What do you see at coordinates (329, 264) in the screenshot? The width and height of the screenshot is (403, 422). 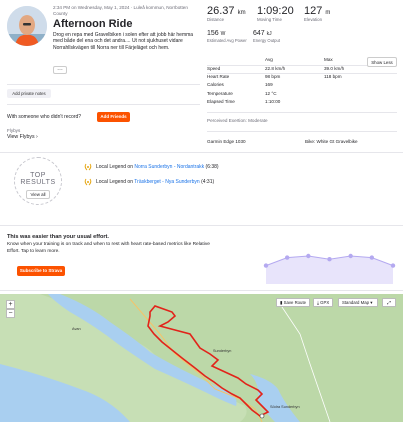 I see `relative-effort-chart` at bounding box center [329, 264].